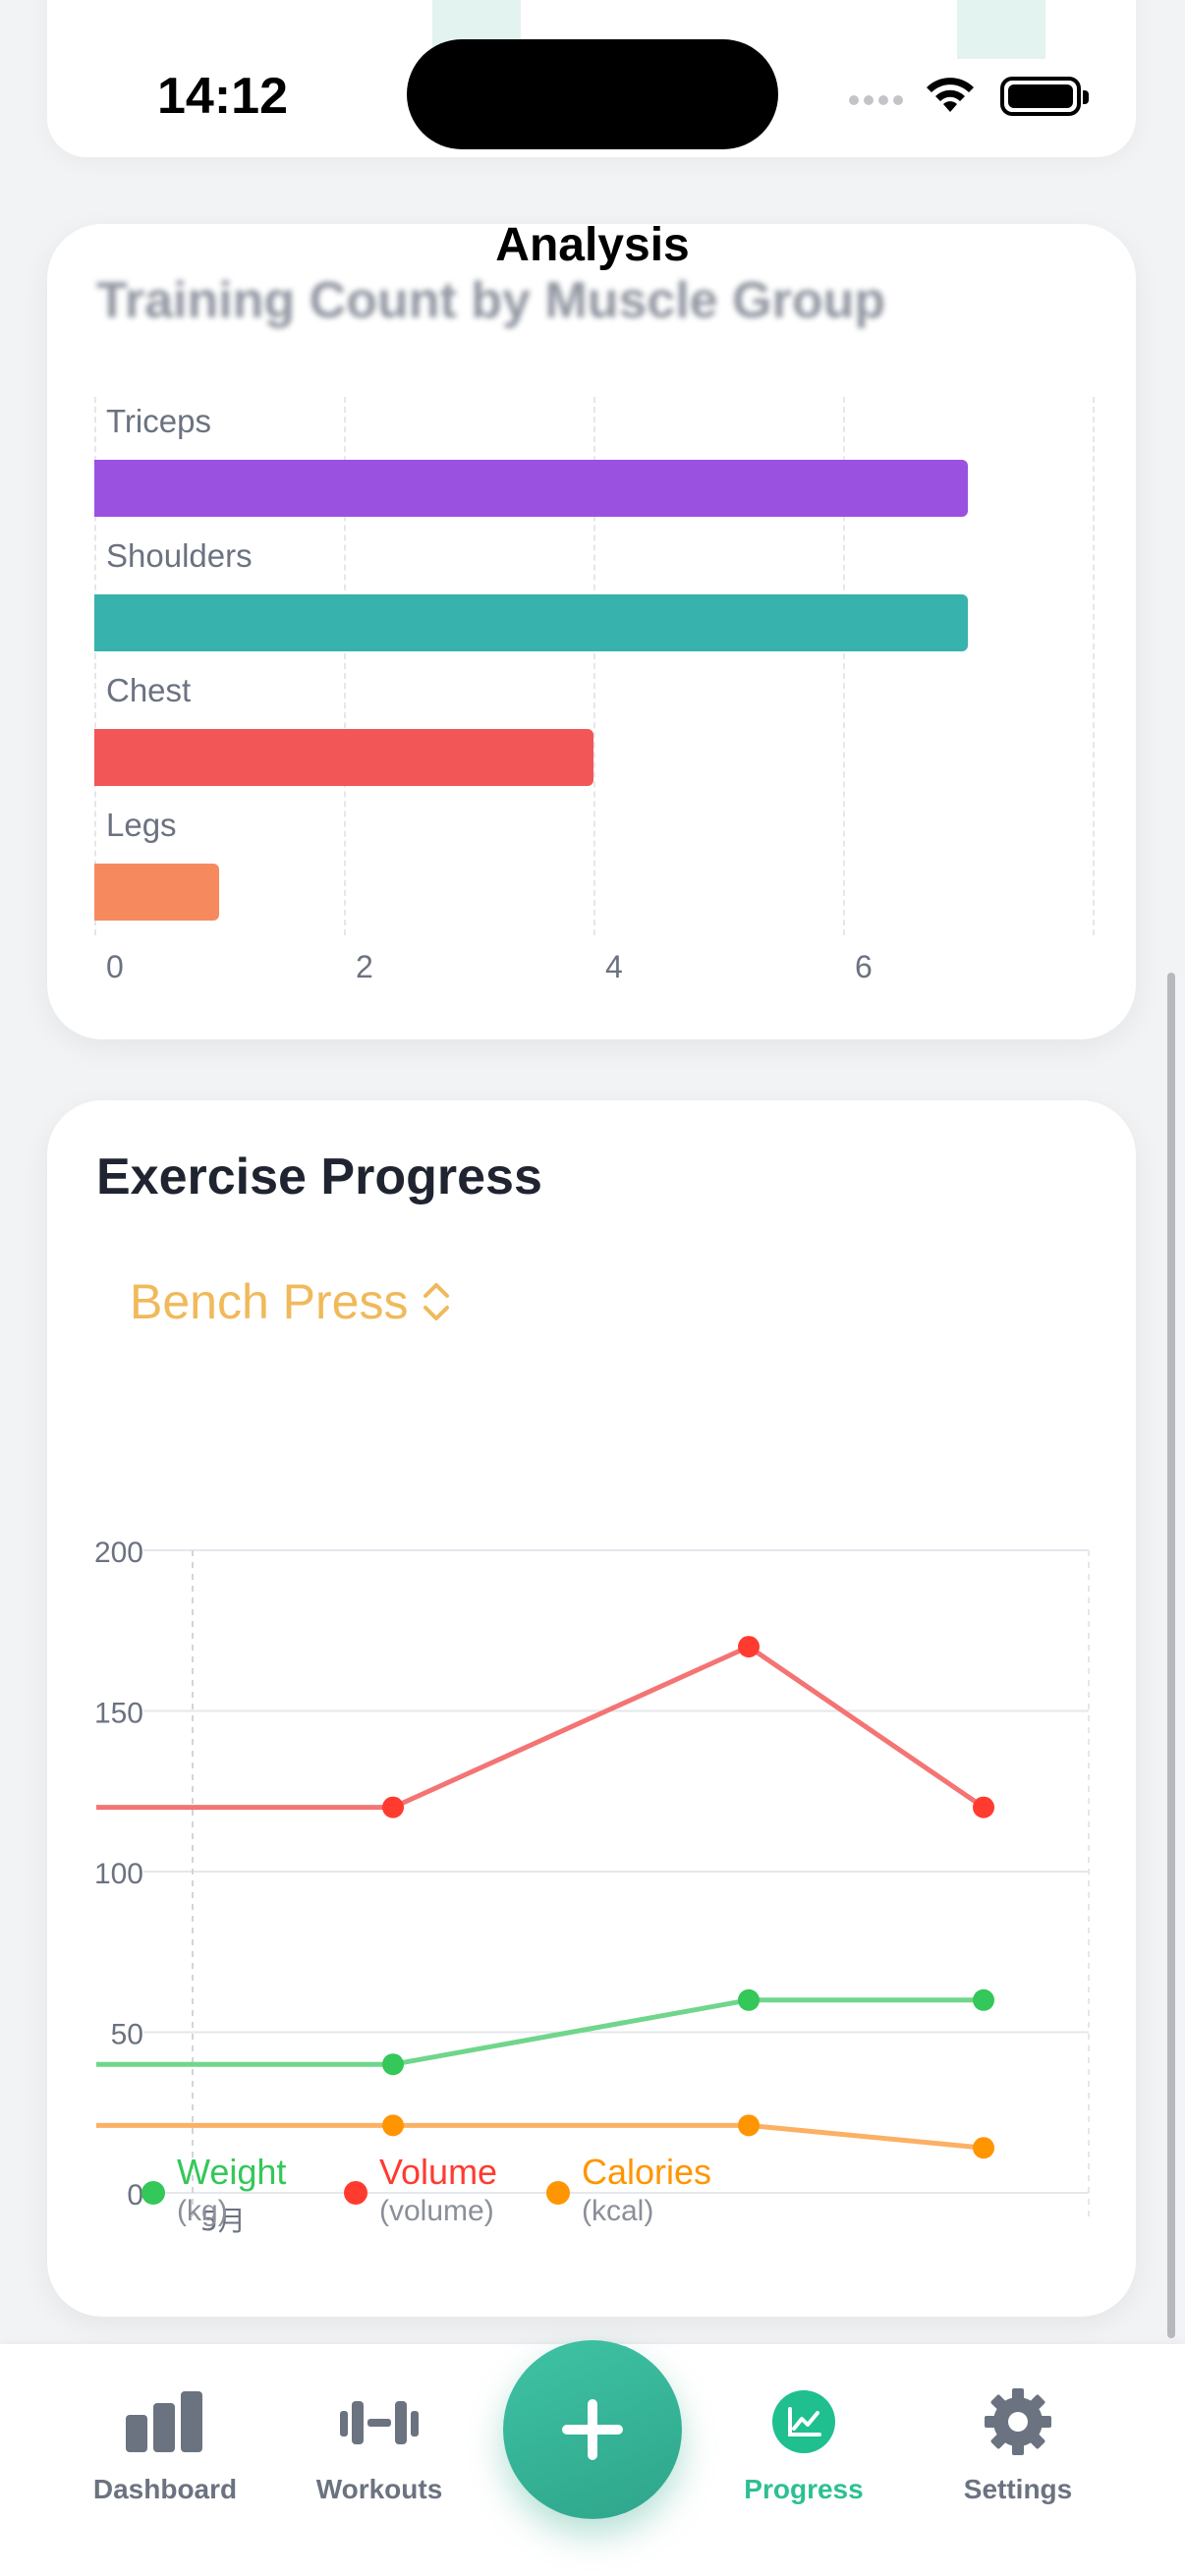 The width and height of the screenshot is (1185, 2576). I want to click on chevron-up-down-icon, so click(437, 1301).